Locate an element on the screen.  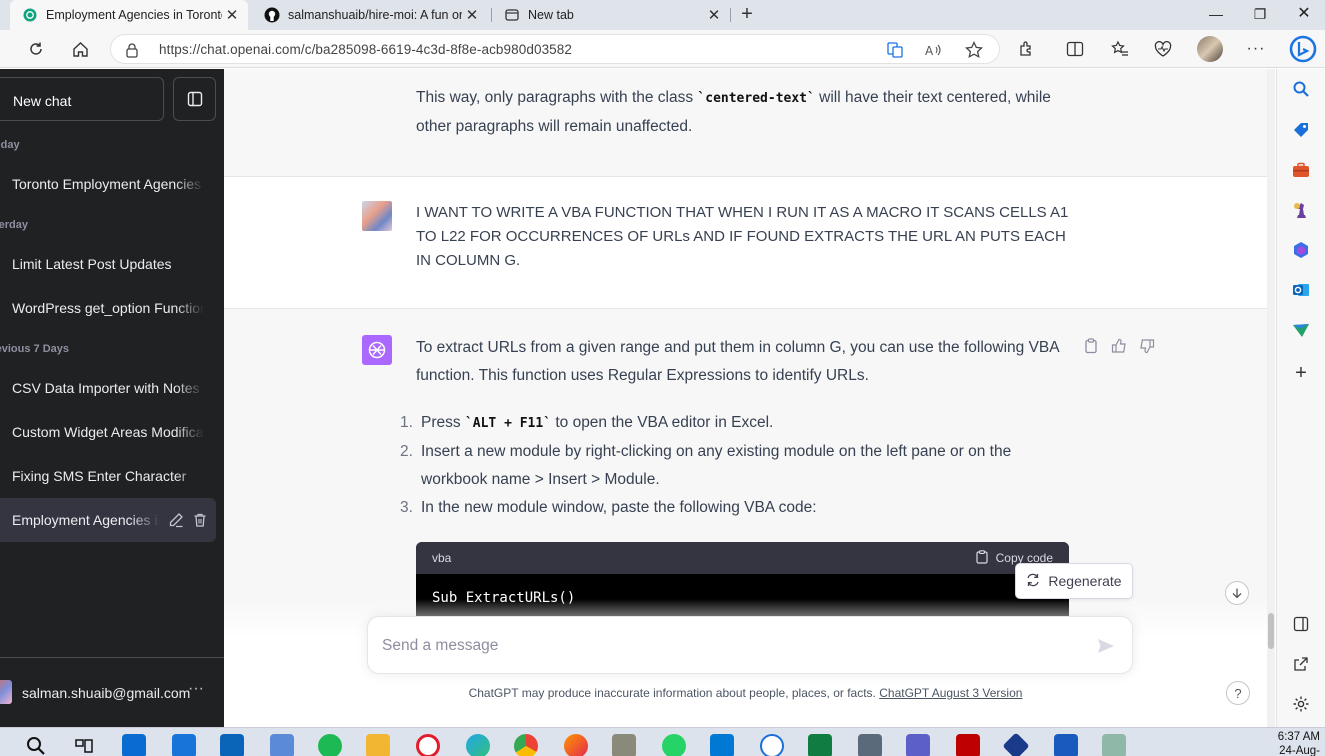
sidebar-chat-item-active: Employment Agencies in Toronto is located at coordinates (108, 520).